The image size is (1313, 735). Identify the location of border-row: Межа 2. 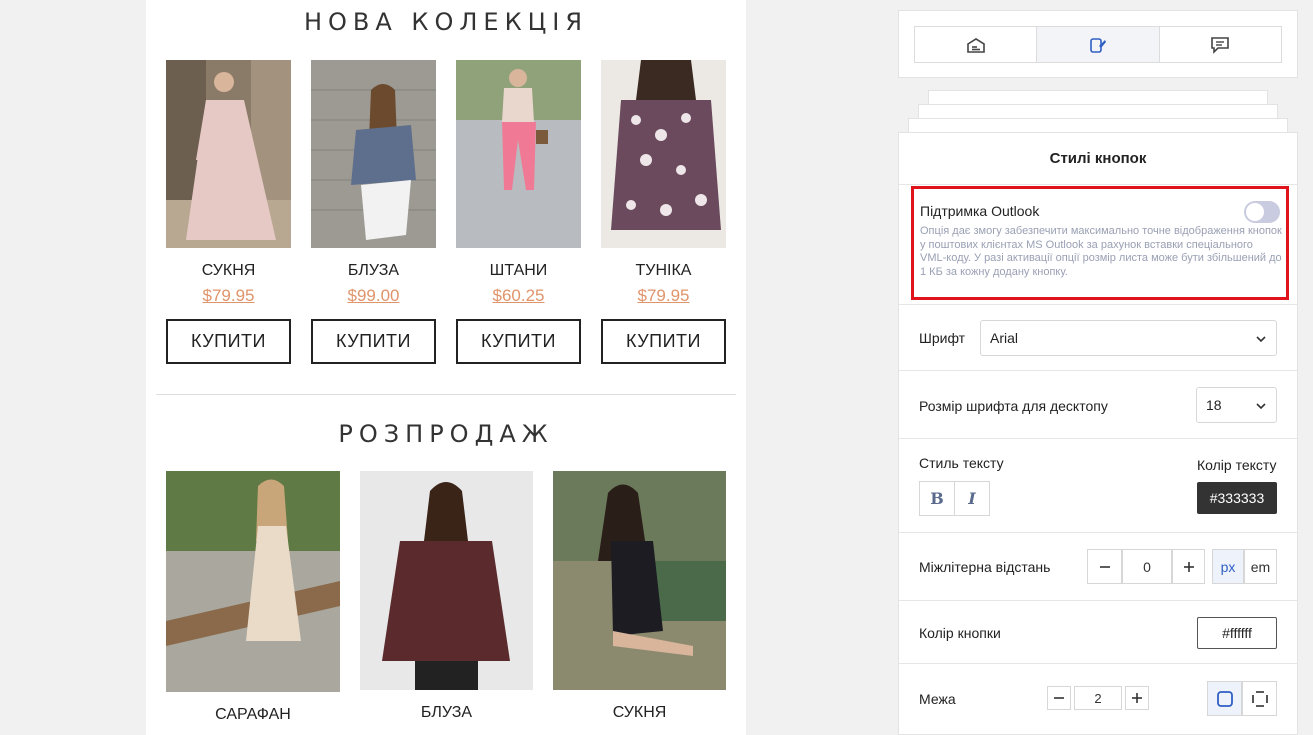
(1098, 699).